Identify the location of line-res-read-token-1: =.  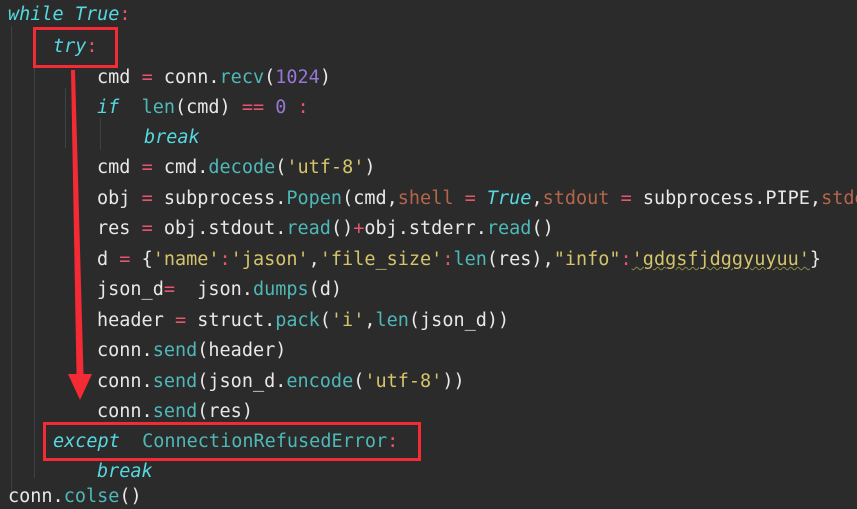
(152, 228).